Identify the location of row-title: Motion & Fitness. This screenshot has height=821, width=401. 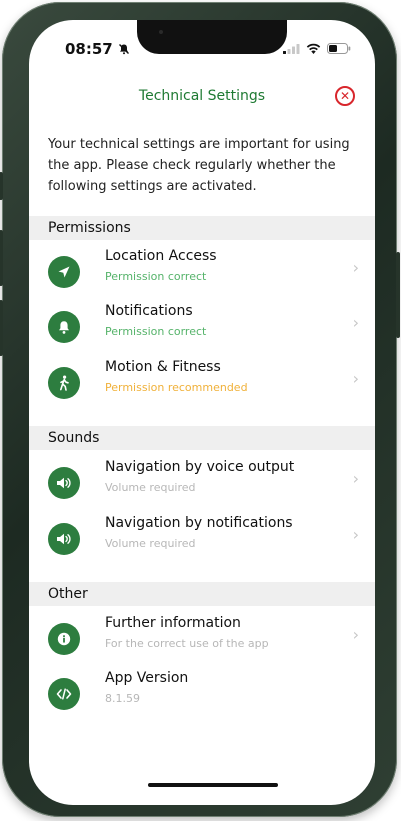
(163, 367).